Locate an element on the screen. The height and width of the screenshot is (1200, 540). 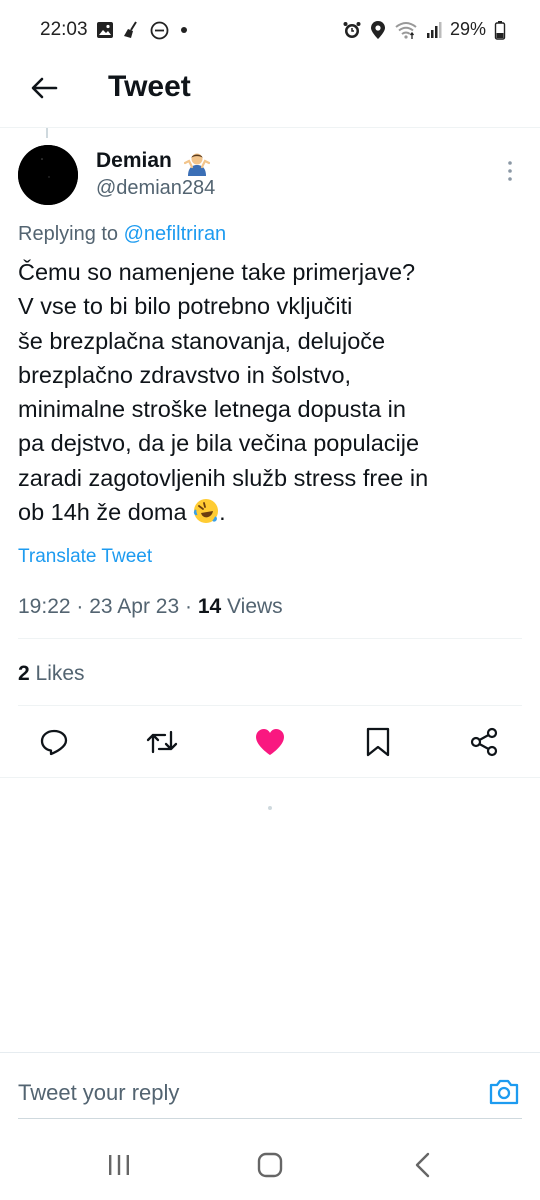
broom-icon is located at coordinates (130, 29).